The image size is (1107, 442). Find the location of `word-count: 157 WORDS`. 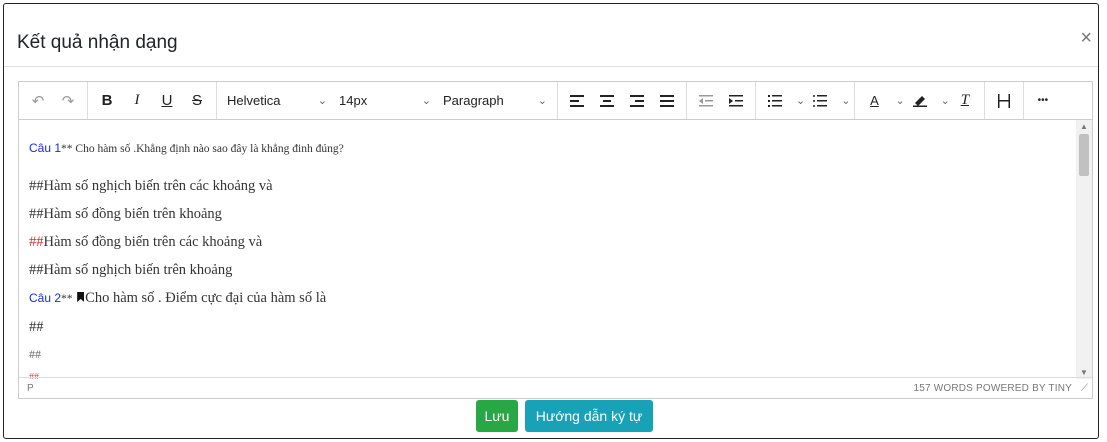

word-count: 157 WORDS is located at coordinates (943, 388).